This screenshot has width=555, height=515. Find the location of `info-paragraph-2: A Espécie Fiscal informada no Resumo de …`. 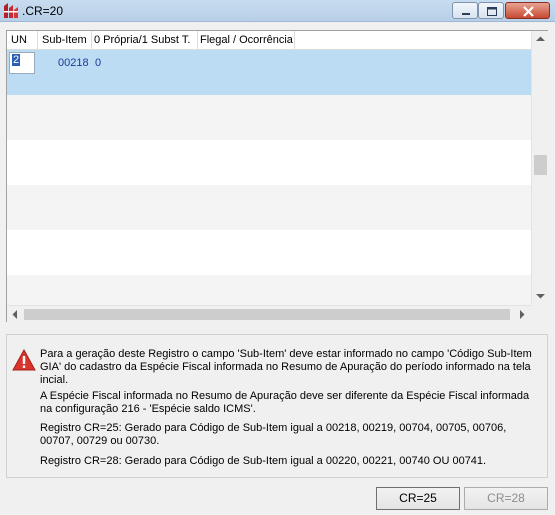

info-paragraph-2: A Espécie Fiscal informada no Resumo de … is located at coordinates (285, 402).